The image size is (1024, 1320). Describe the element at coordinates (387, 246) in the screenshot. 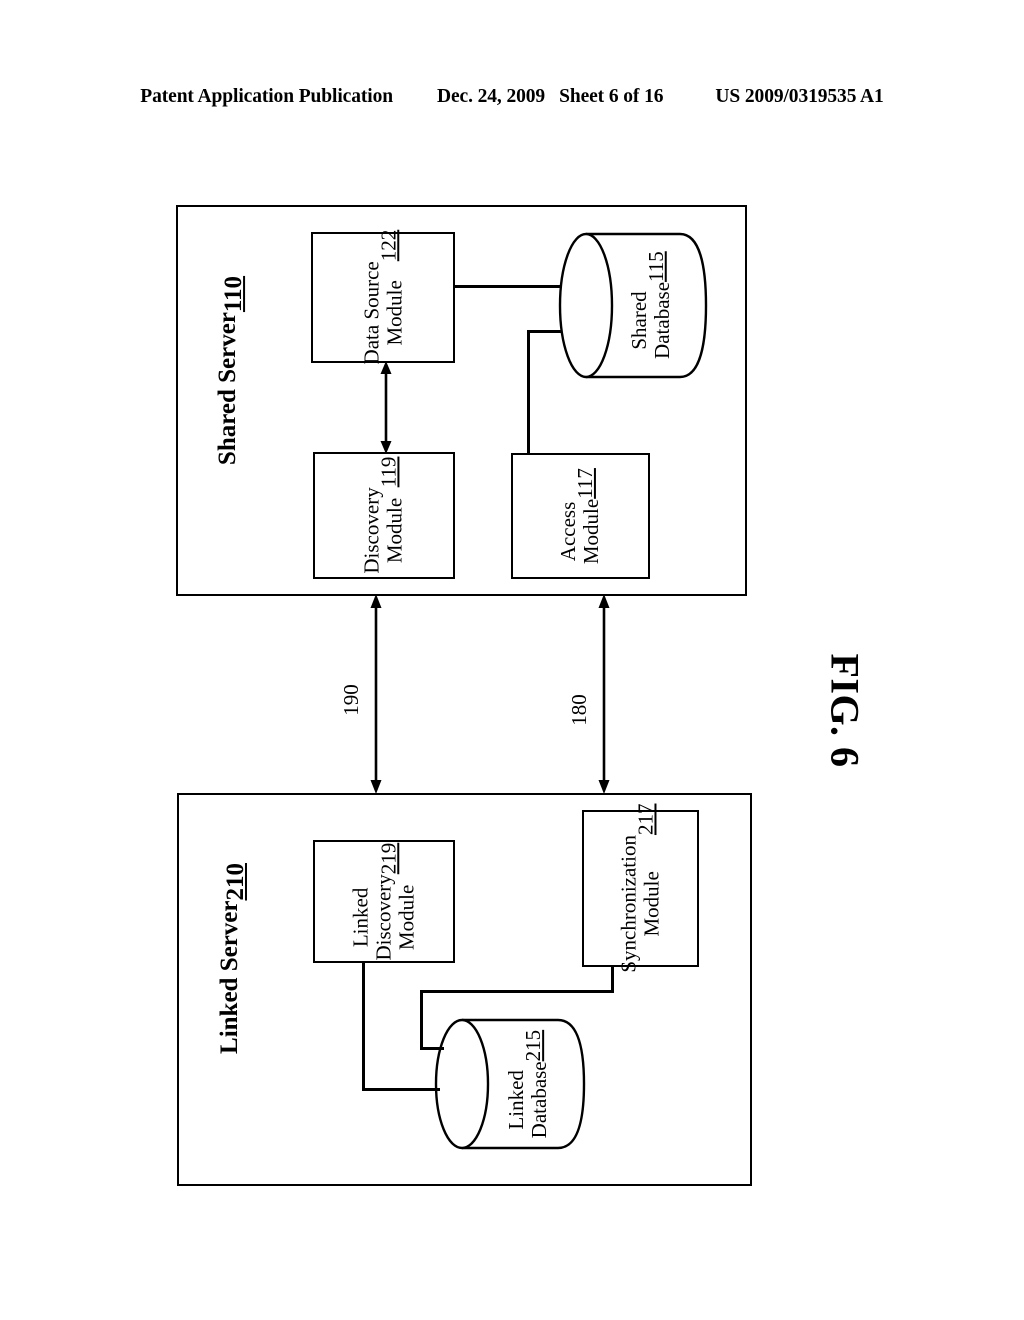

I see `data-source-module-ref: 122` at that location.